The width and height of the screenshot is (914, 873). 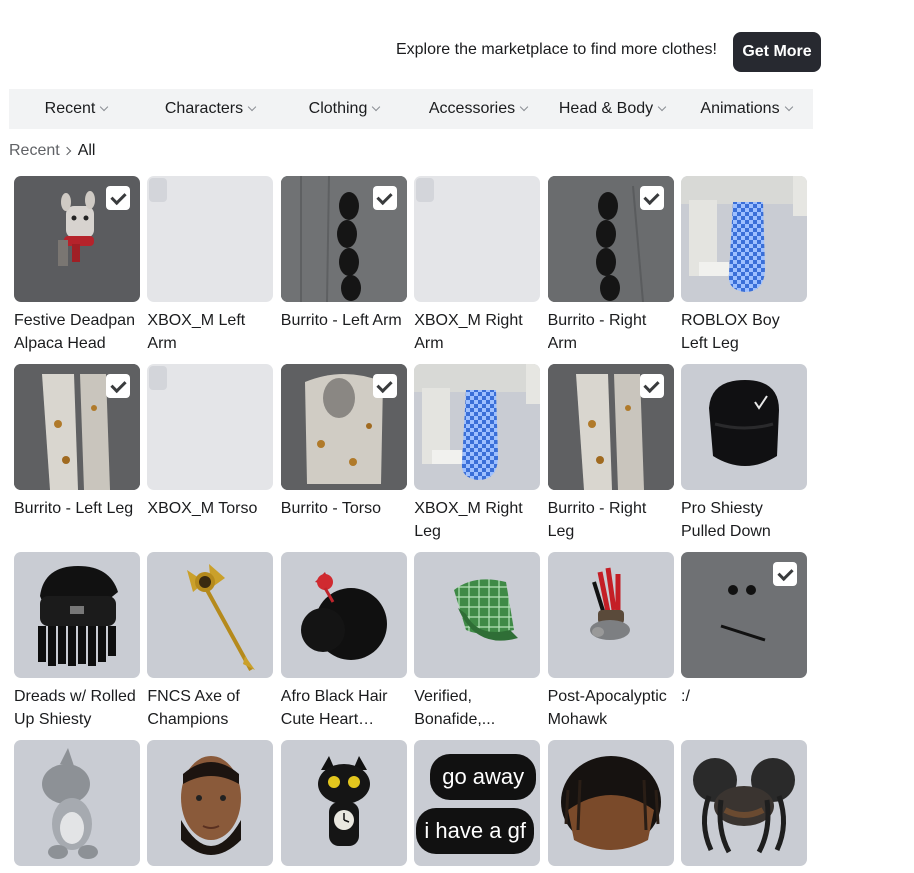 I want to click on inventory-item-card: :/, so click(x=744, y=630).